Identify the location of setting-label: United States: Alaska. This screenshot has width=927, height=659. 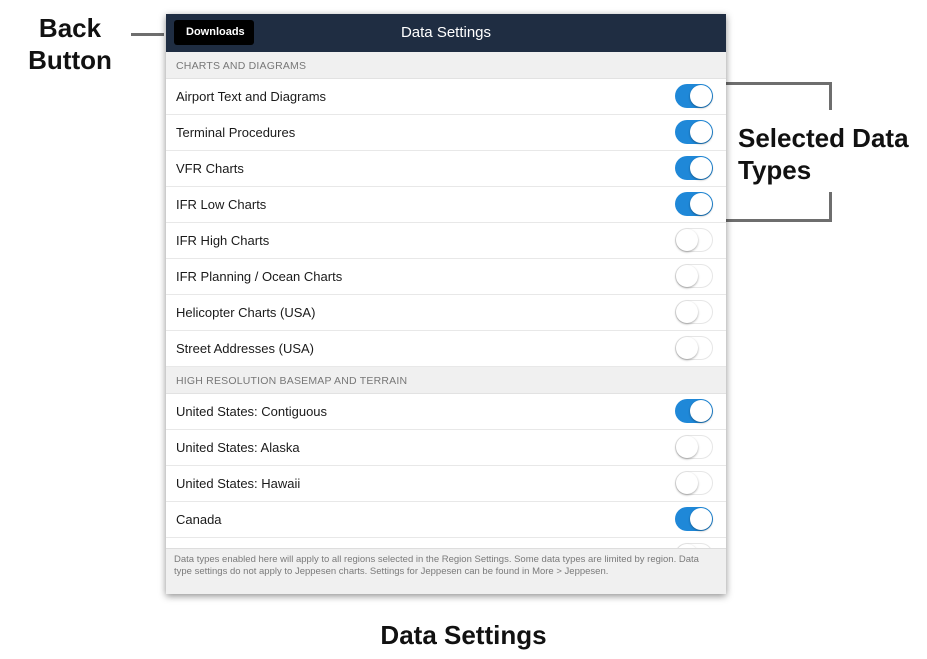
(238, 447).